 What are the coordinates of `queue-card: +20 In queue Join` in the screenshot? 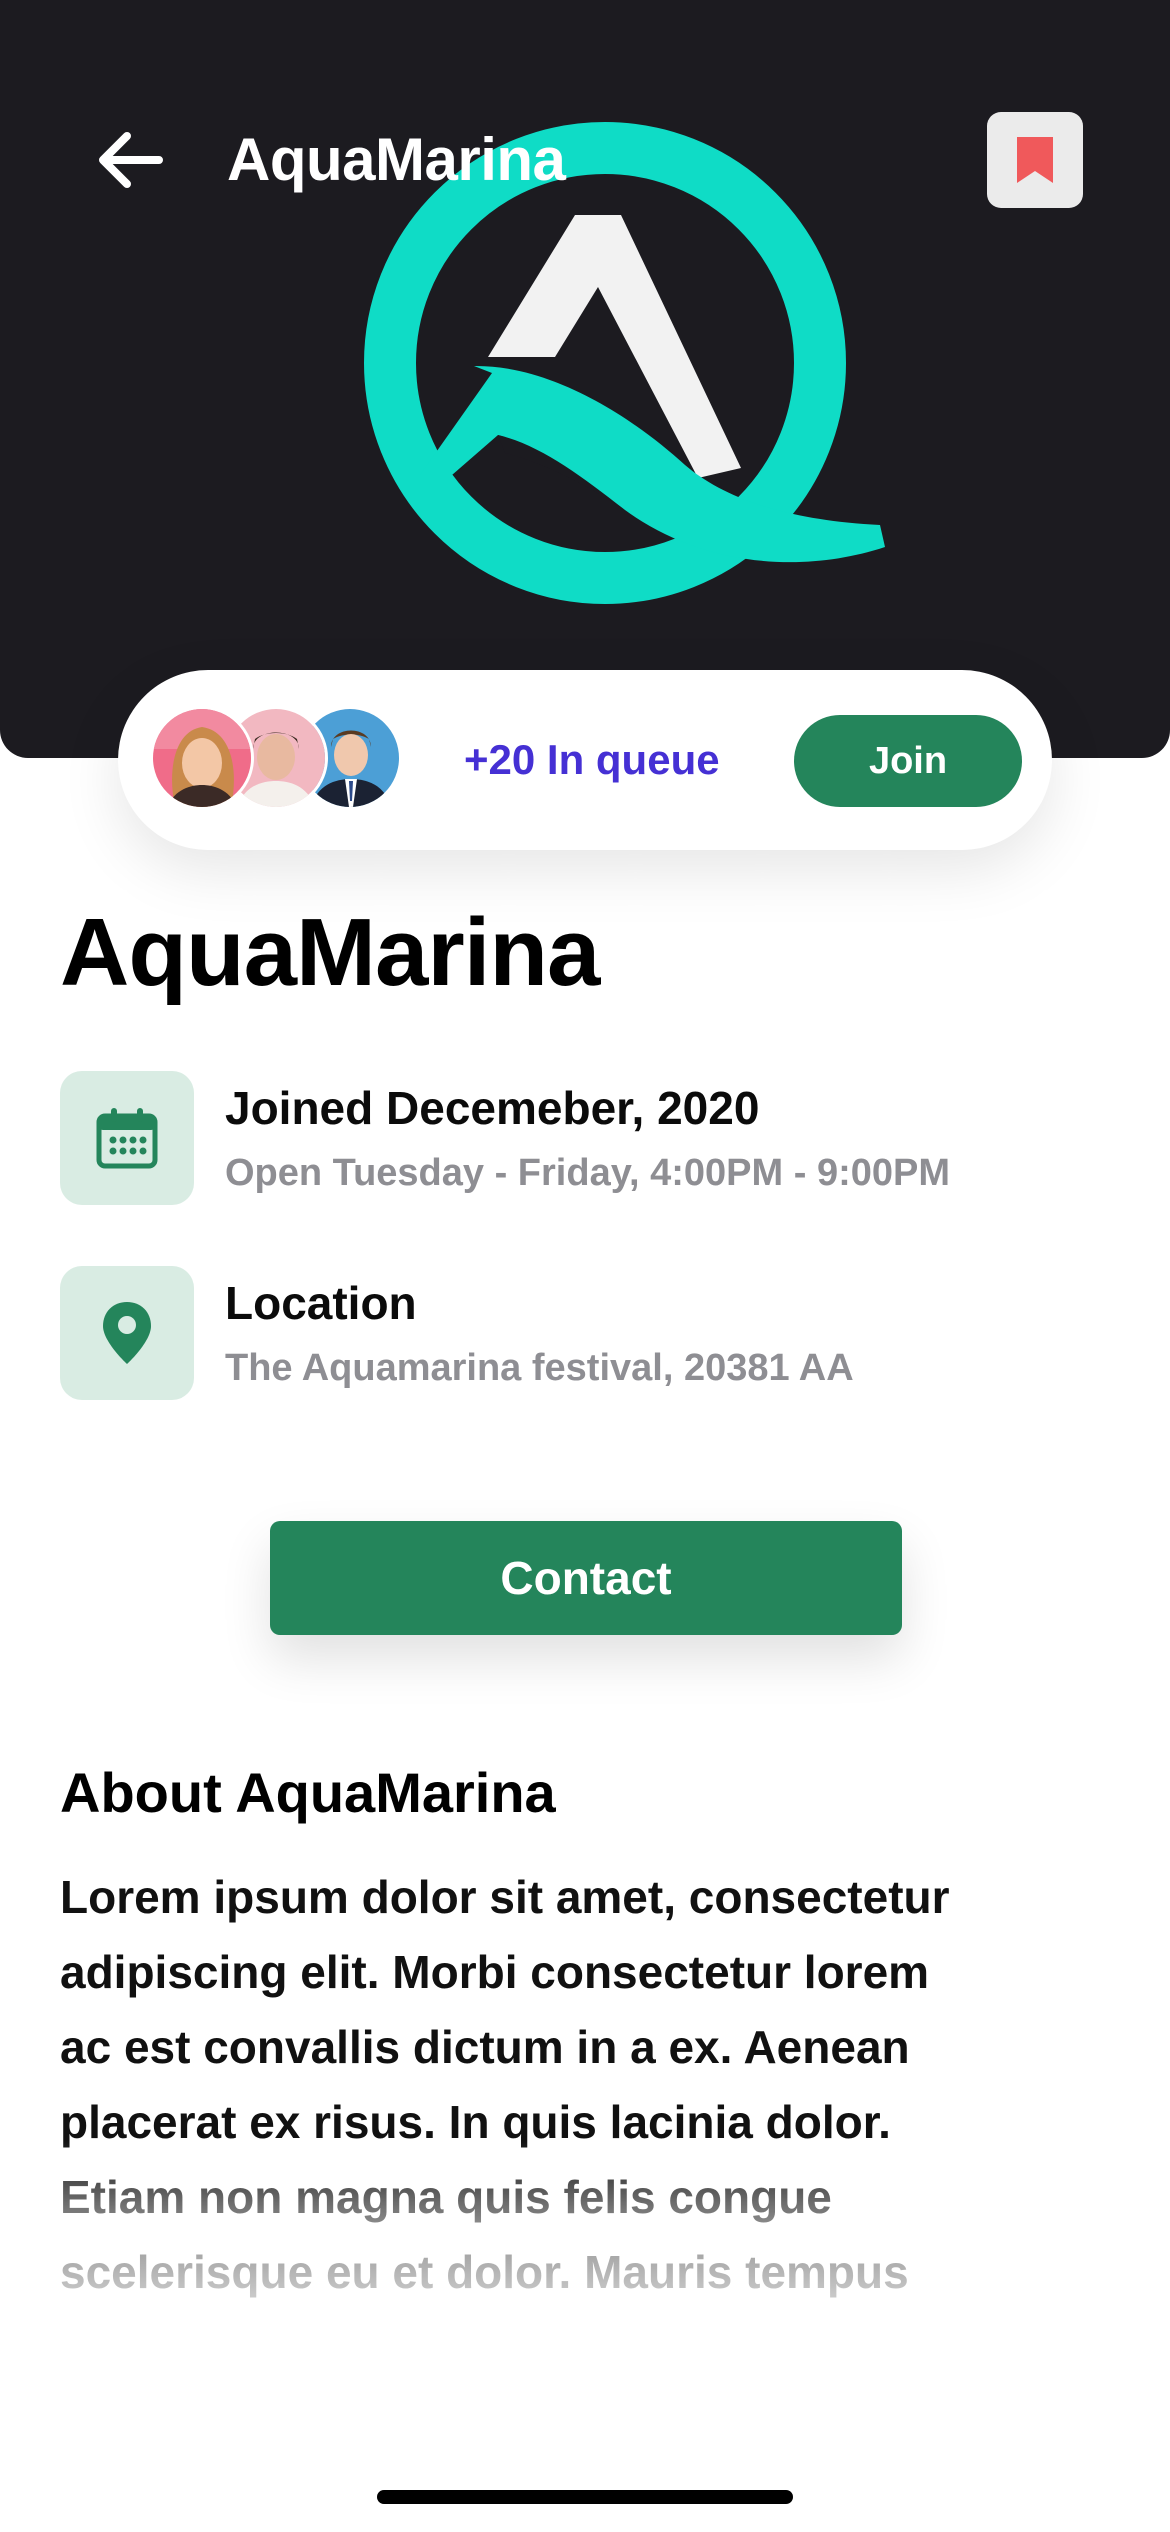 It's located at (585, 760).